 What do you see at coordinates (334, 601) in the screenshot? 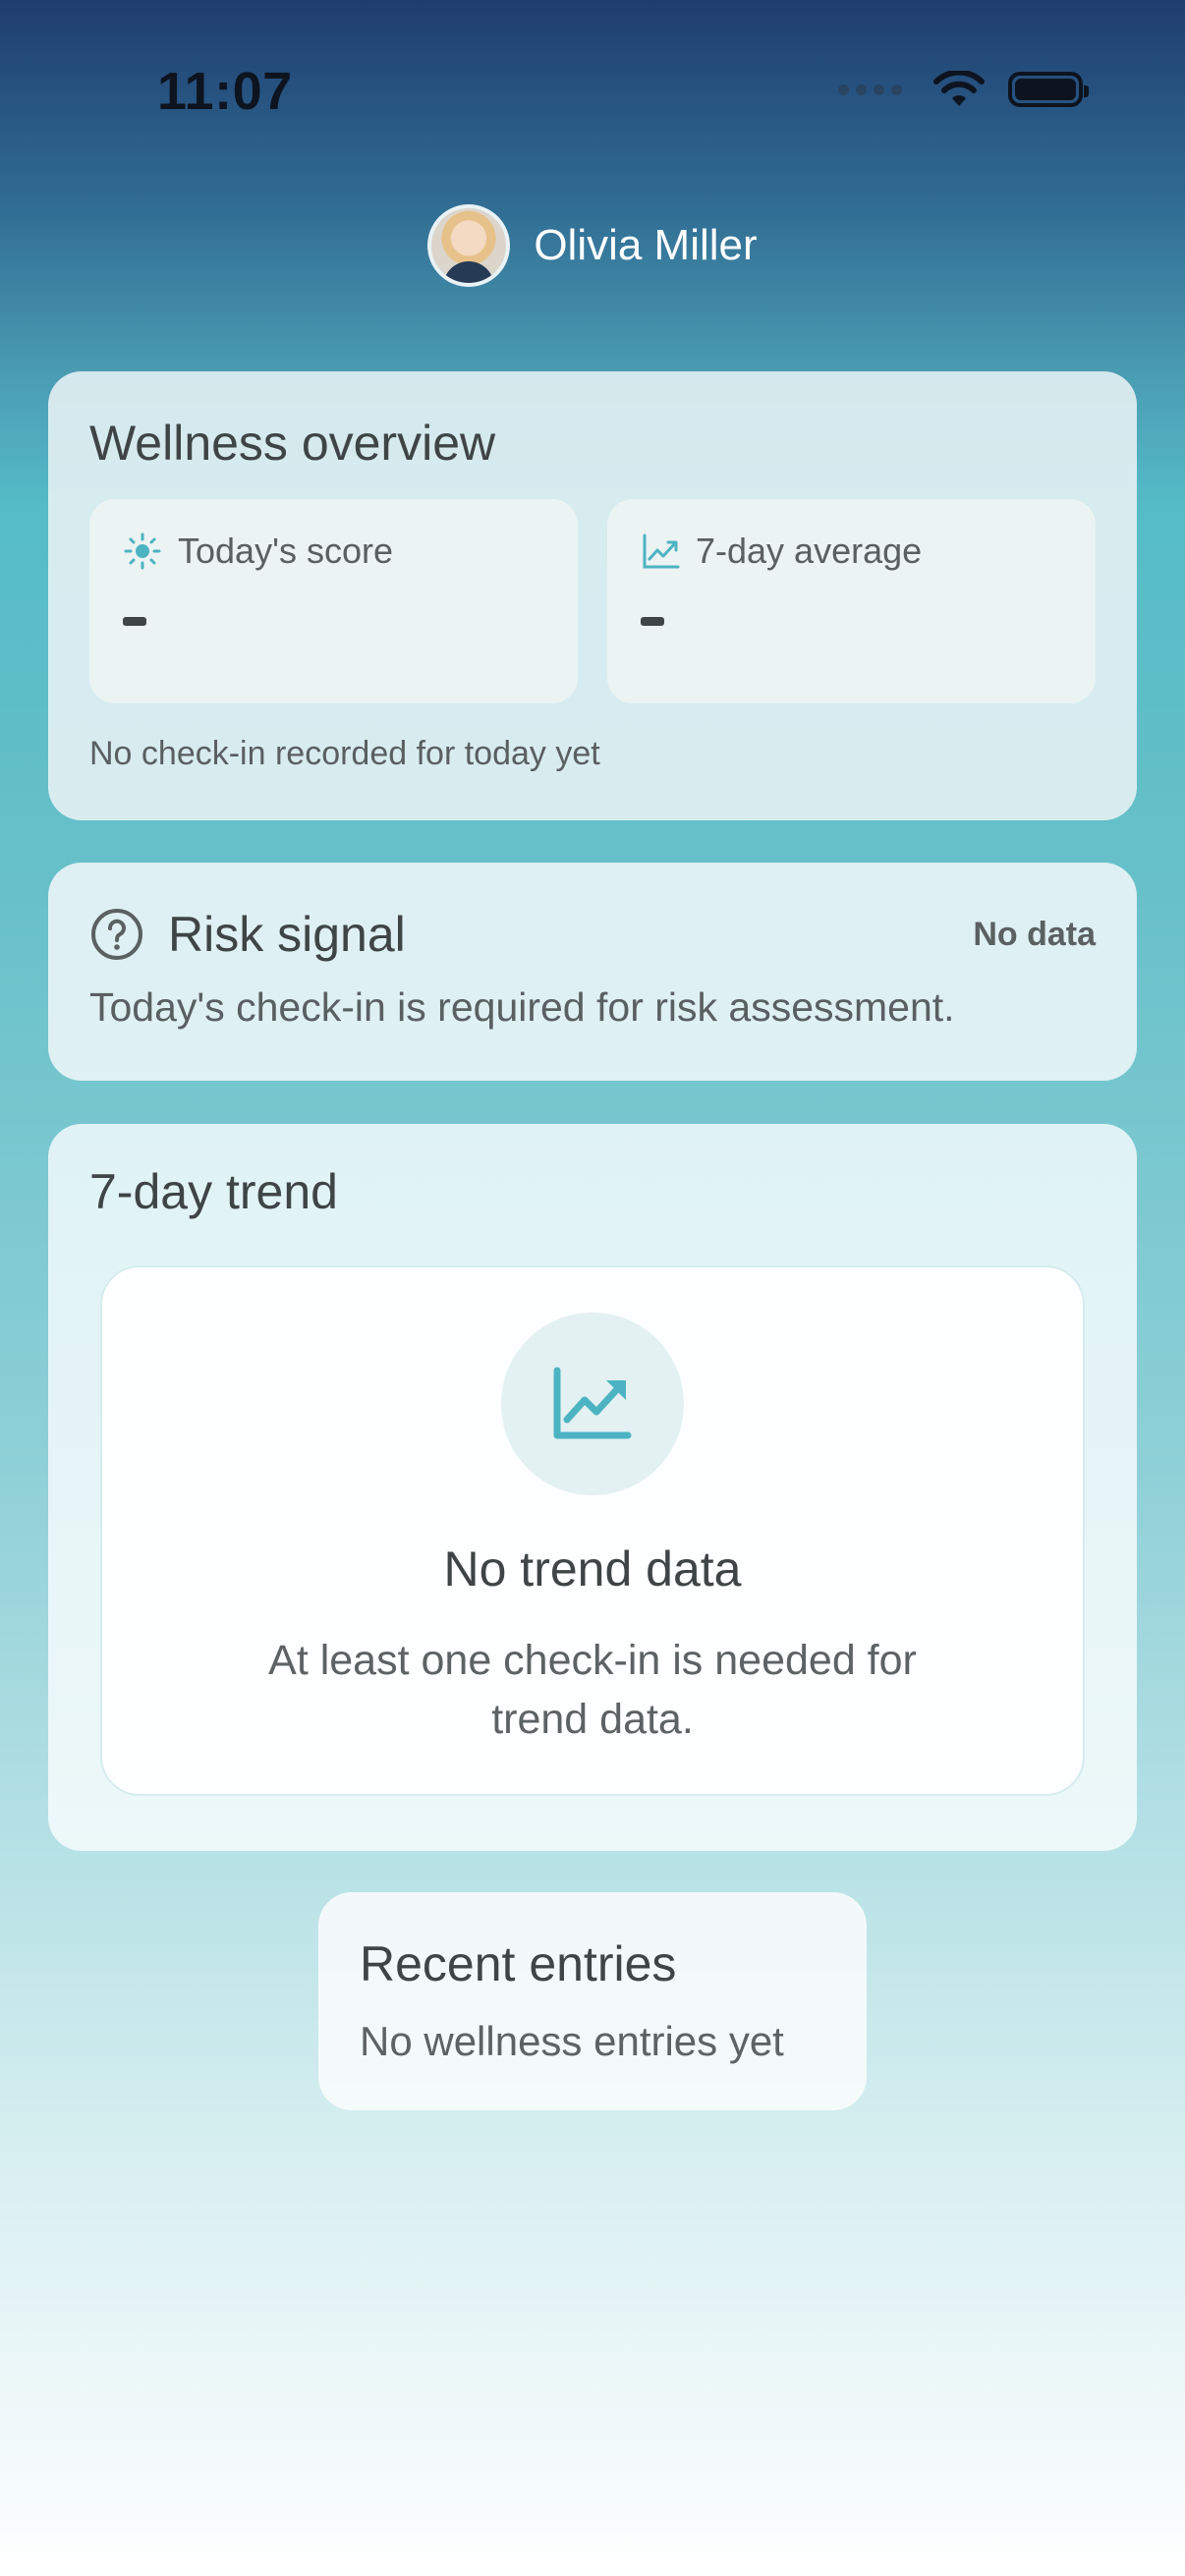
I see `todays-score-tile: Today's score` at bounding box center [334, 601].